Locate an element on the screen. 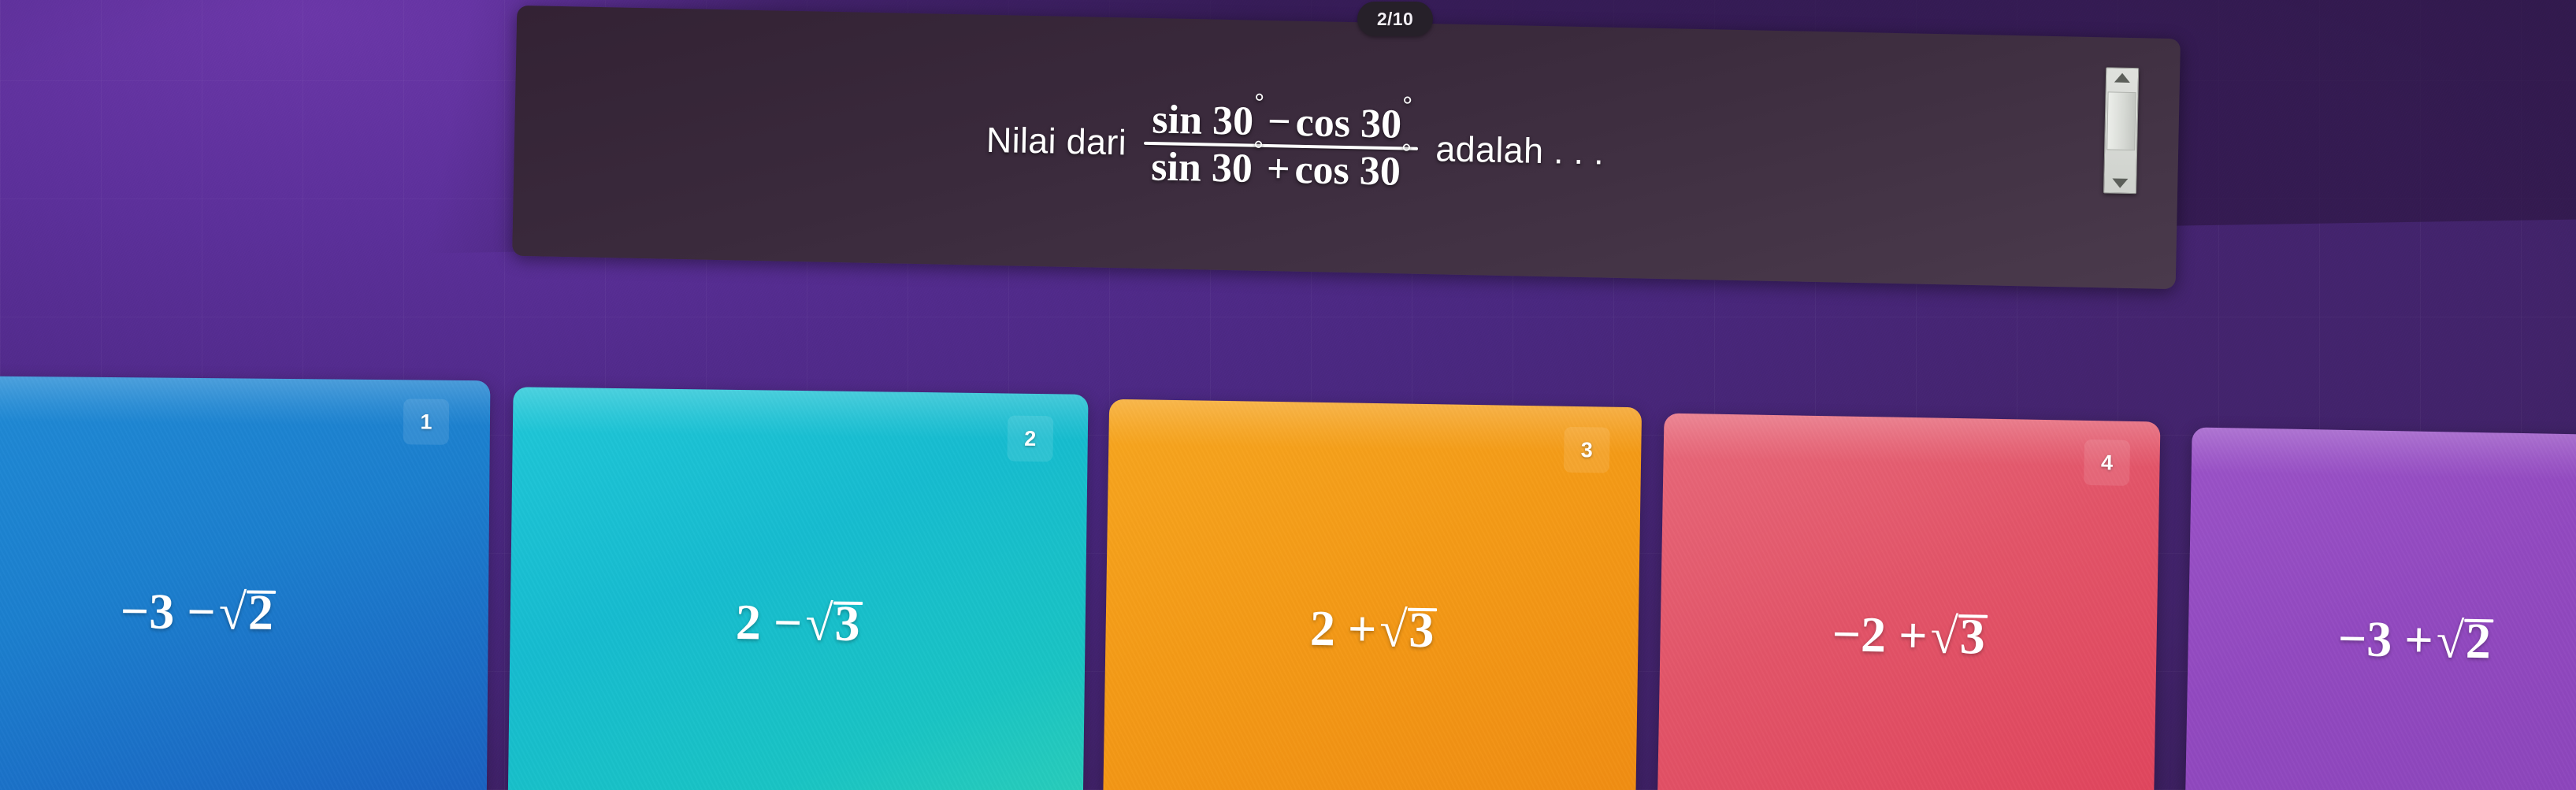 Image resolution: width=2576 pixels, height=790 pixels. question-formula-fraction: sin 30°−cos 30° sin 30°+cos 30° is located at coordinates (1281, 141).